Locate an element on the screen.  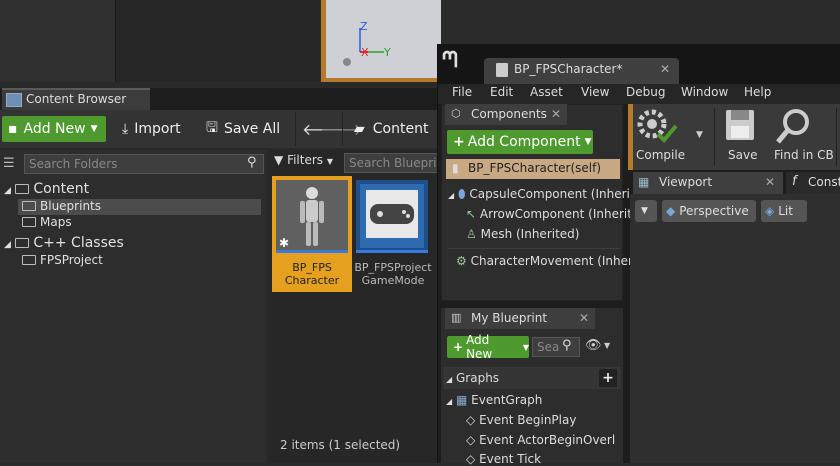
axis-x-label: X is located at coordinates (365, 52).